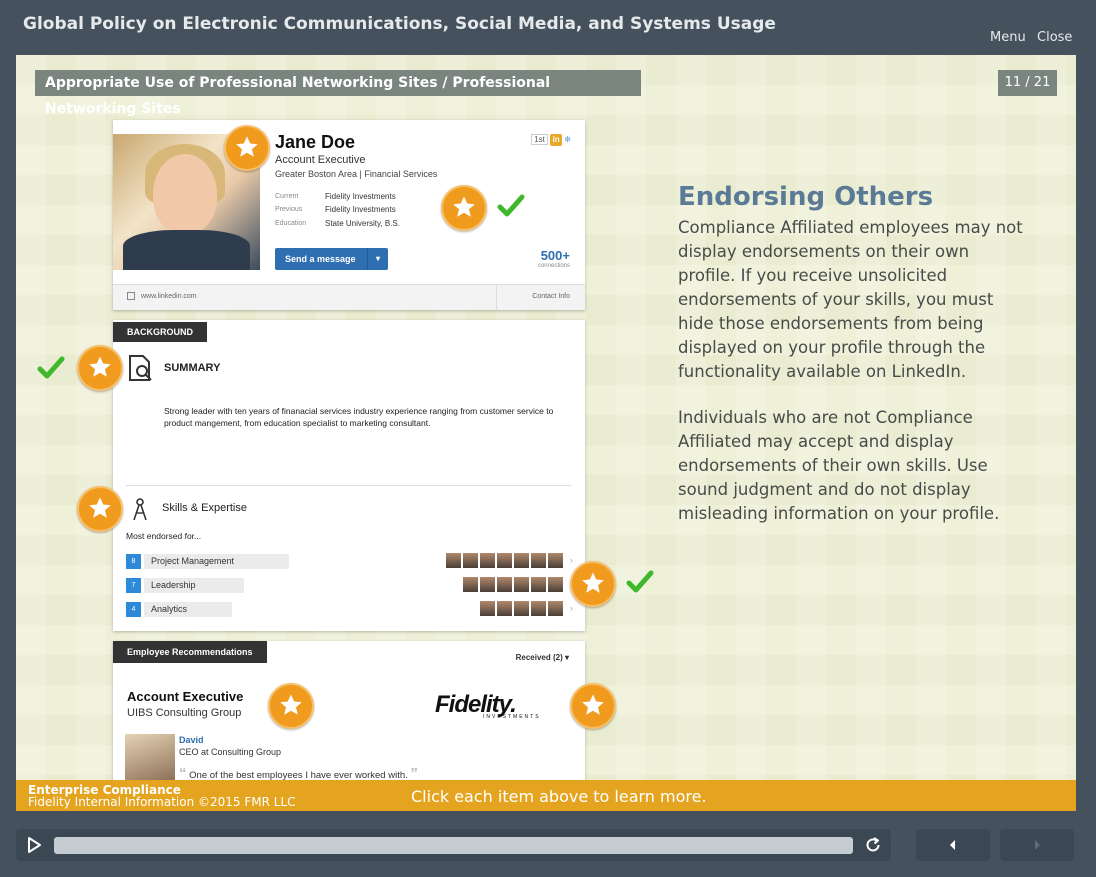 This screenshot has width=1096, height=877. Describe the element at coordinates (542, 657) in the screenshot. I see `received-dropdown: Received (2) ▾` at that location.